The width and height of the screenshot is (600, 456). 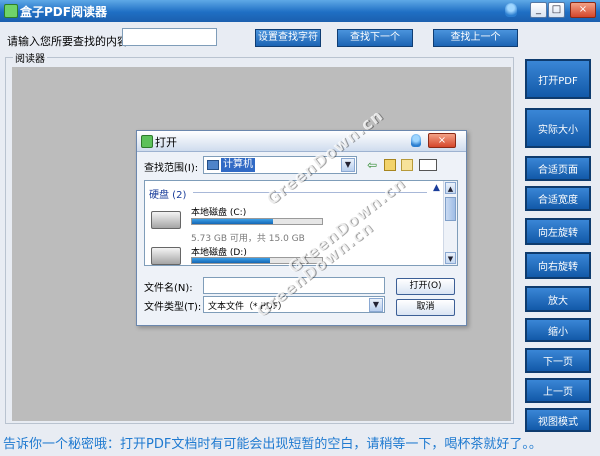 What do you see at coordinates (558, 360) in the screenshot?
I see `next-page-button: 下一页` at bounding box center [558, 360].